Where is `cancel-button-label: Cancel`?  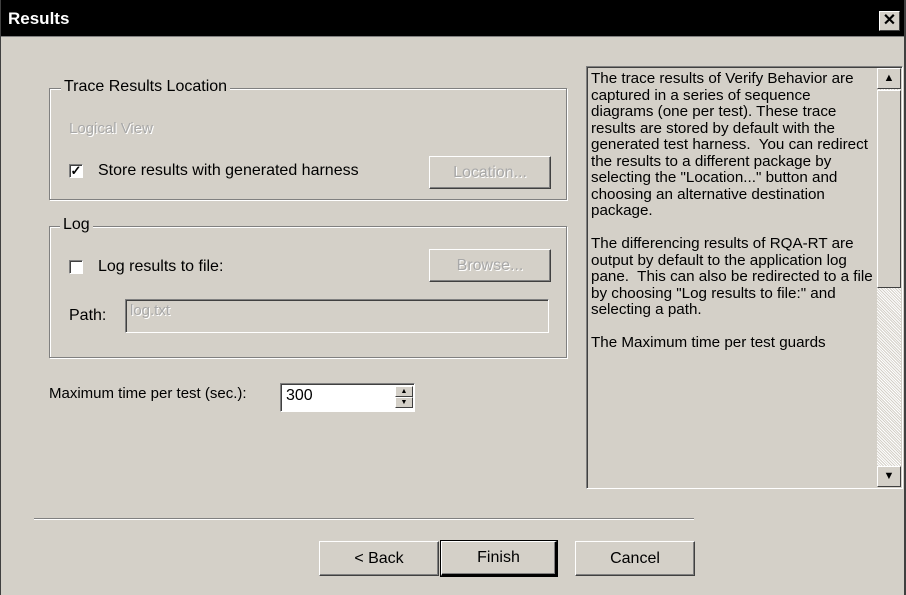
cancel-button-label: Cancel is located at coordinates (635, 558).